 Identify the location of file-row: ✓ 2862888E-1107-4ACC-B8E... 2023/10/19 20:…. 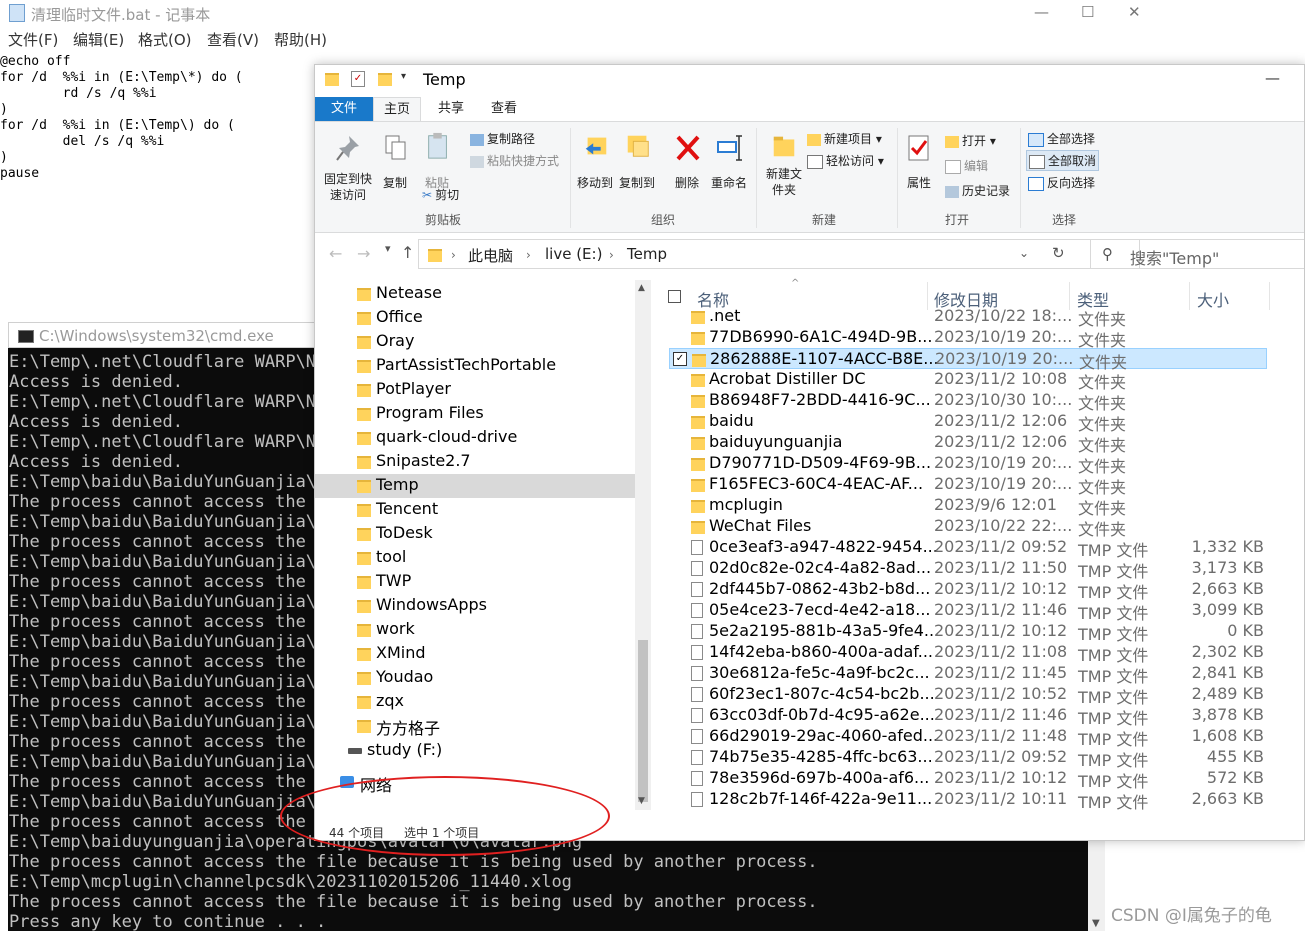
(968, 360).